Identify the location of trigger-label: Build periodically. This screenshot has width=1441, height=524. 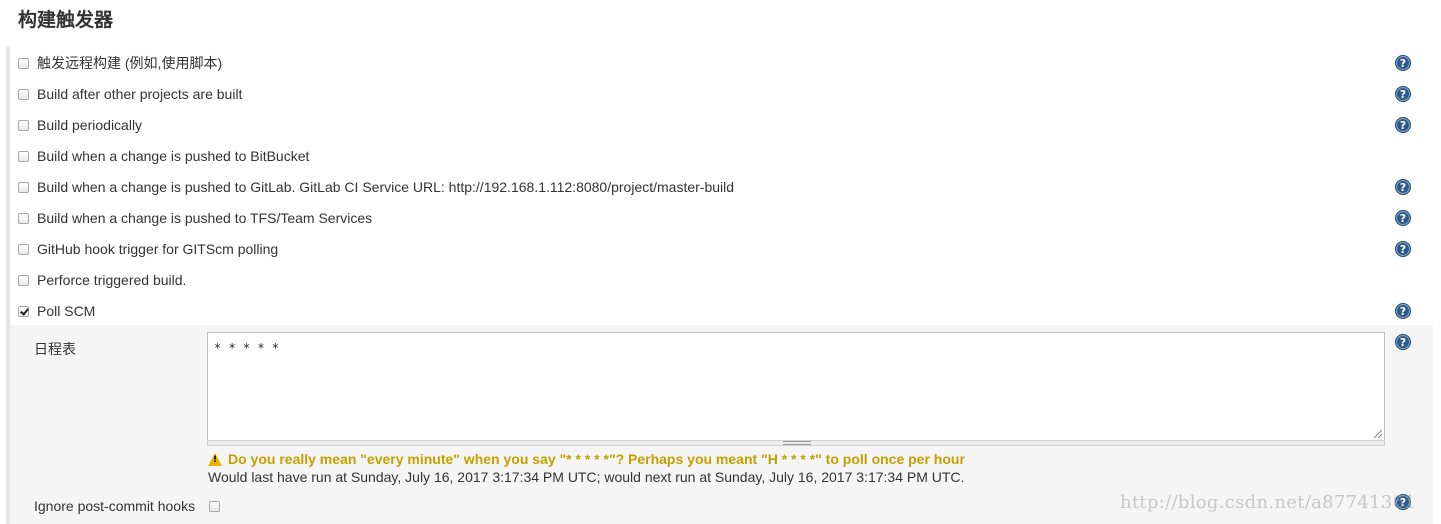
(90, 125).